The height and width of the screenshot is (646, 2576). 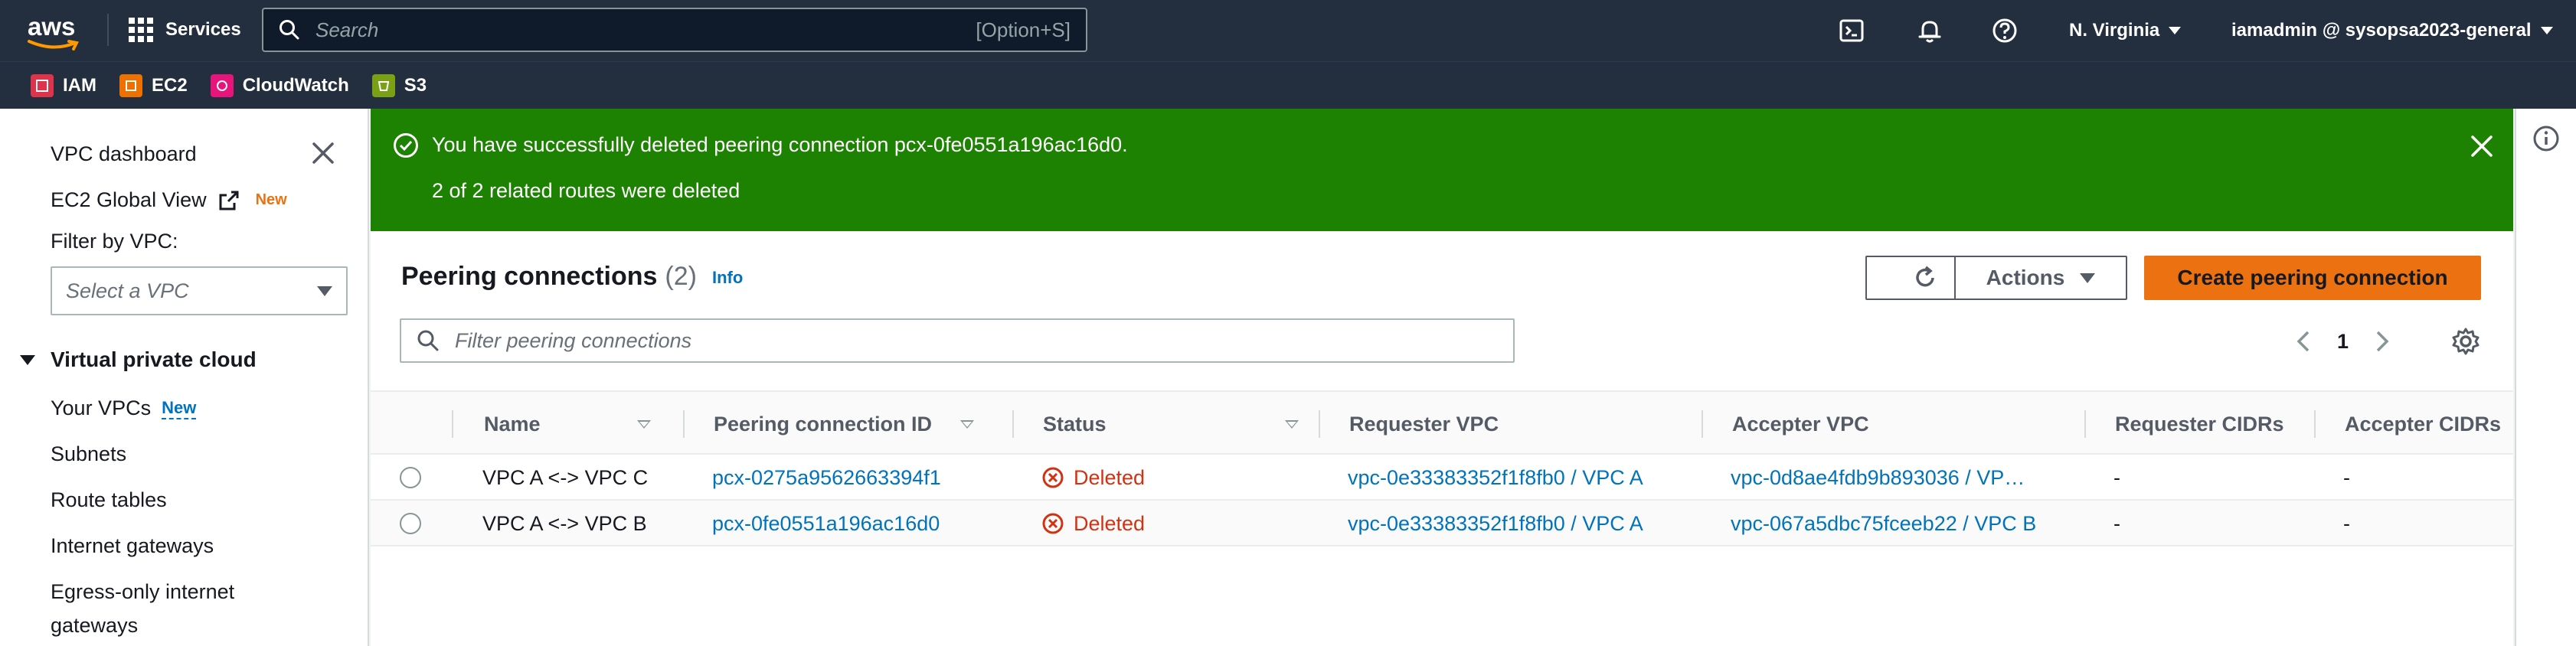 I want to click on account-label: iamadmin @ sysopsa2023-general, so click(x=2381, y=30).